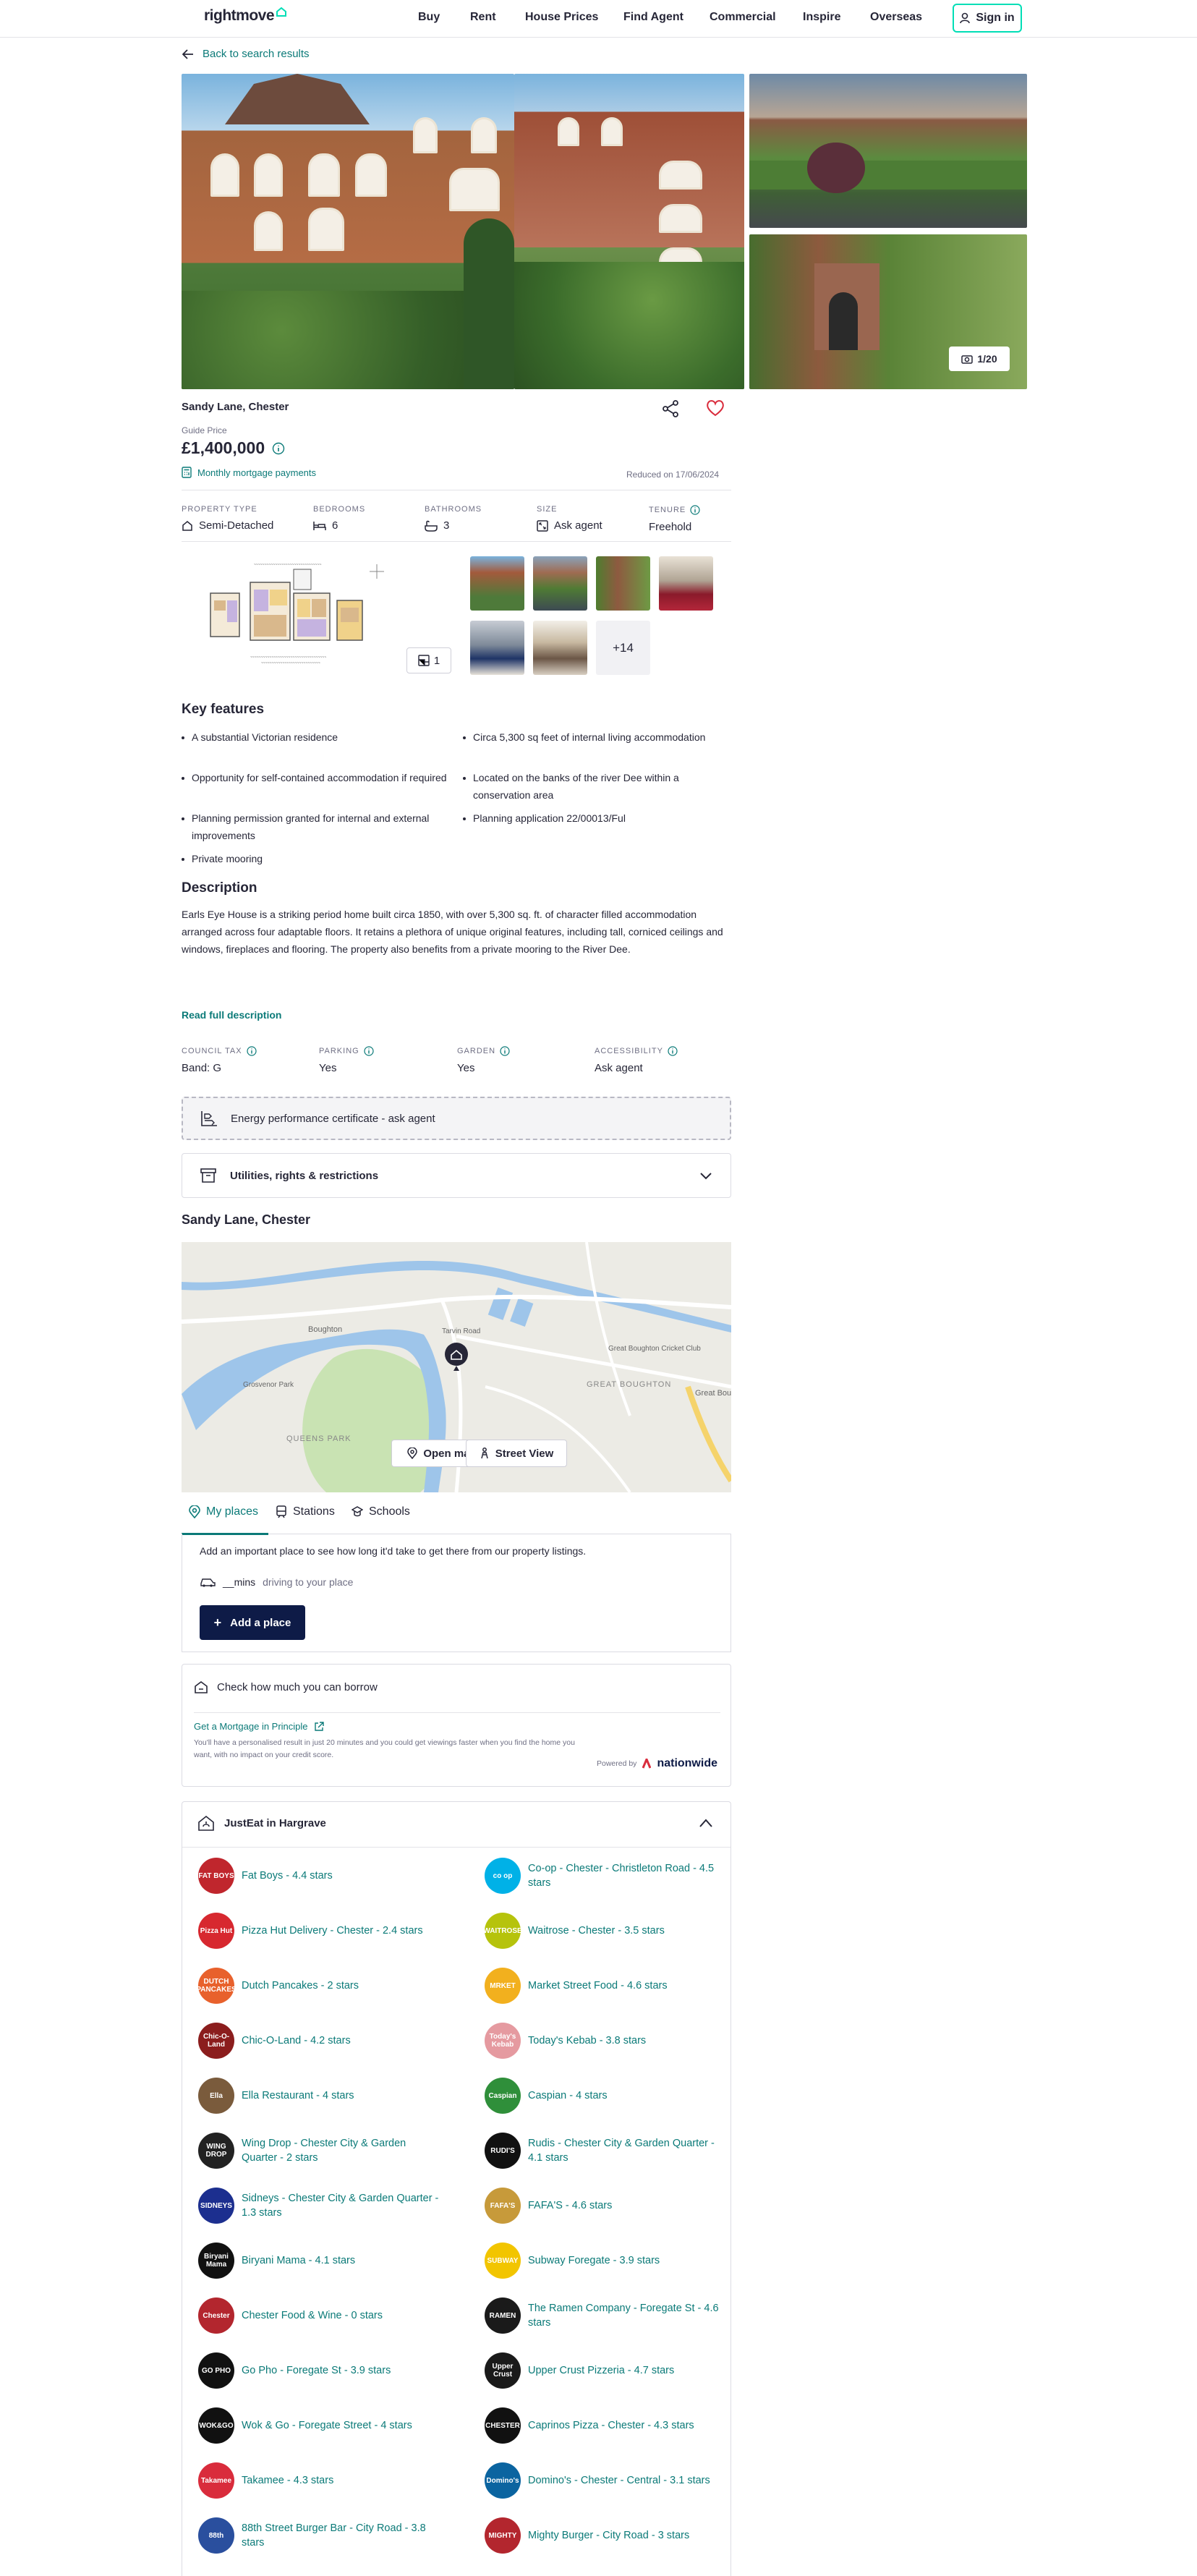 This screenshot has width=1197, height=2576. Describe the element at coordinates (268, 1385) in the screenshot. I see `map-label: Grosvenor Park` at that location.